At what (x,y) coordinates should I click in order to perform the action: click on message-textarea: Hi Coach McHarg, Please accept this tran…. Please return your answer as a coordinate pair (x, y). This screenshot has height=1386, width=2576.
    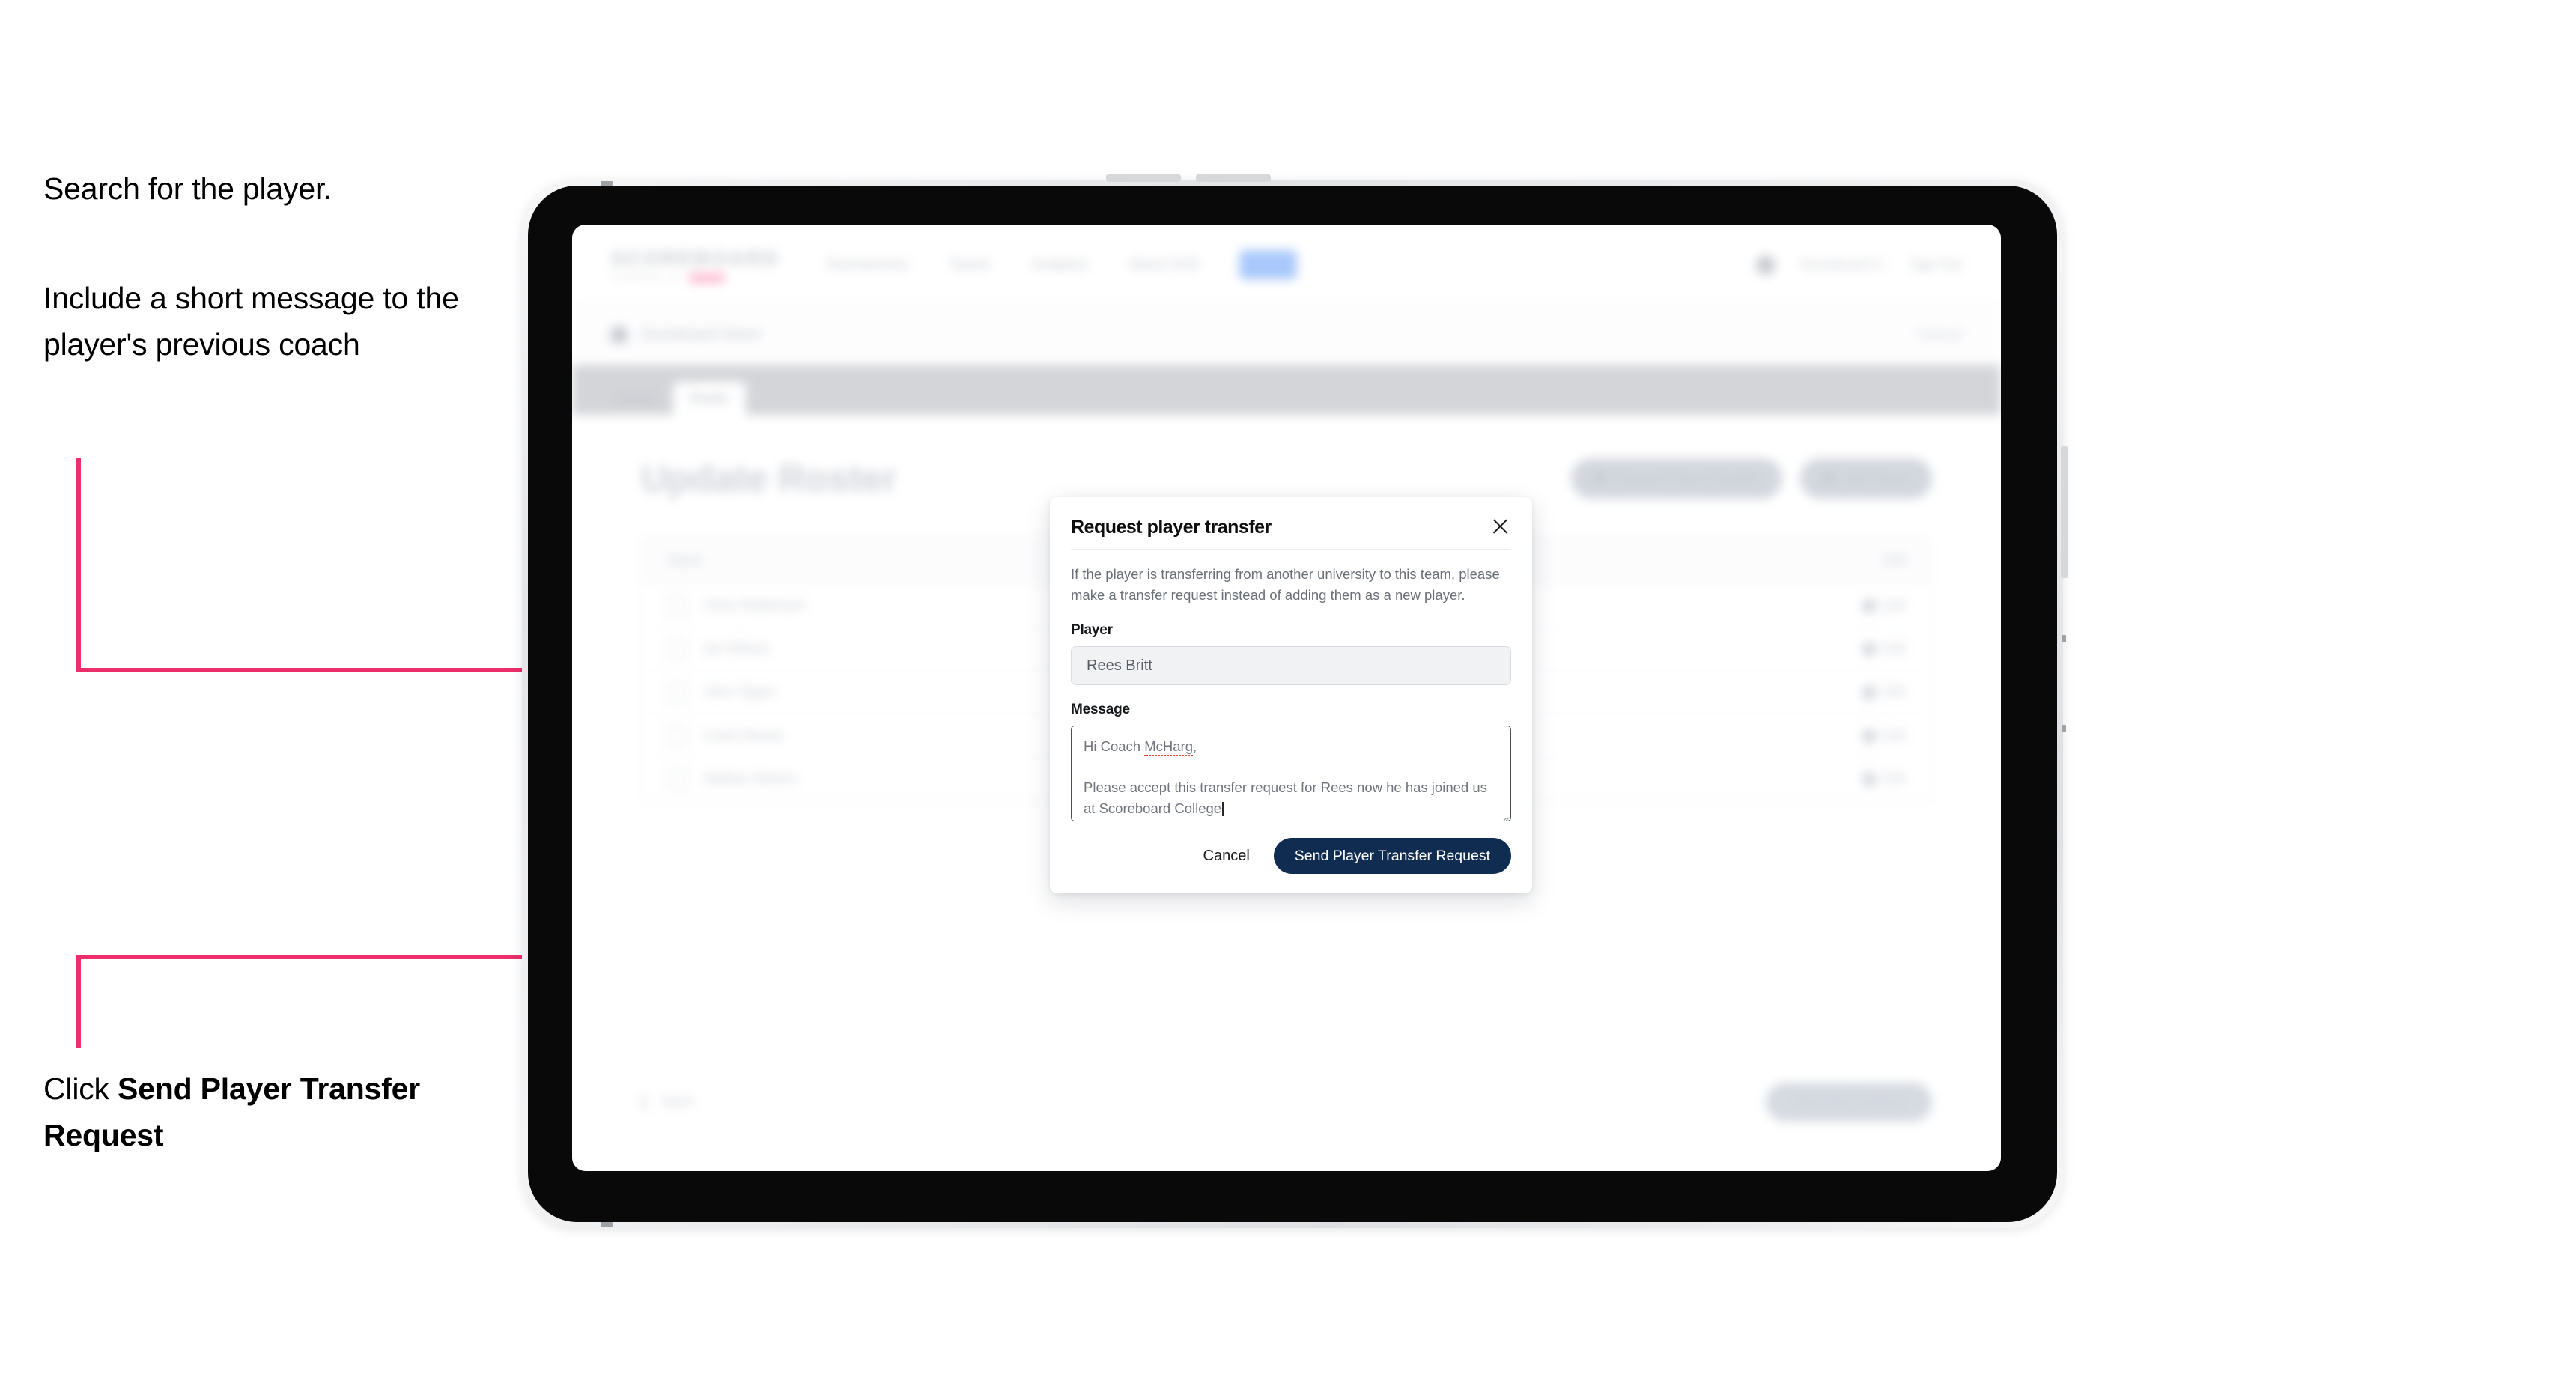
    Looking at the image, I should click on (1291, 774).